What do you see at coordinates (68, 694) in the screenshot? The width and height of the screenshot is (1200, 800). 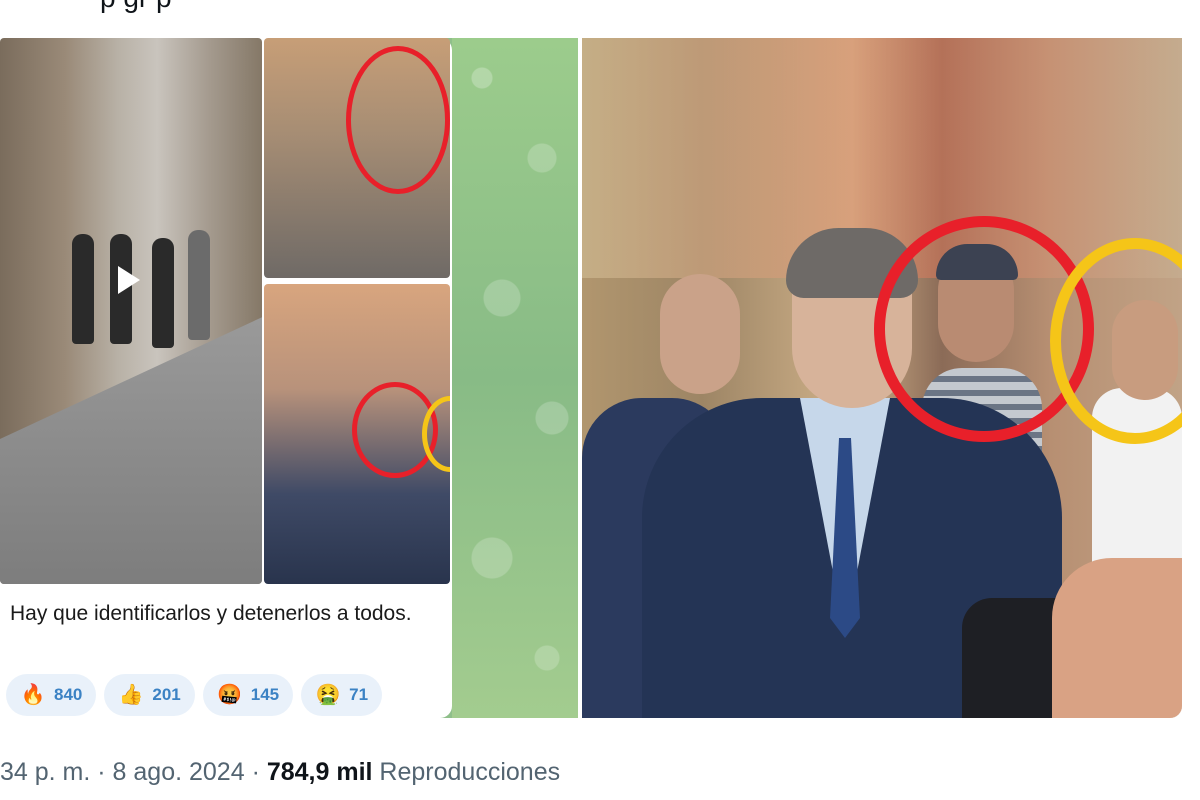 I see `reaction-count: 840` at bounding box center [68, 694].